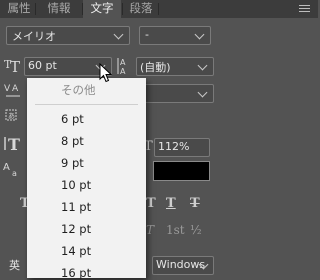  Describe the element at coordinates (72, 141) in the screenshot. I see `menu-item: 8 pt` at that location.